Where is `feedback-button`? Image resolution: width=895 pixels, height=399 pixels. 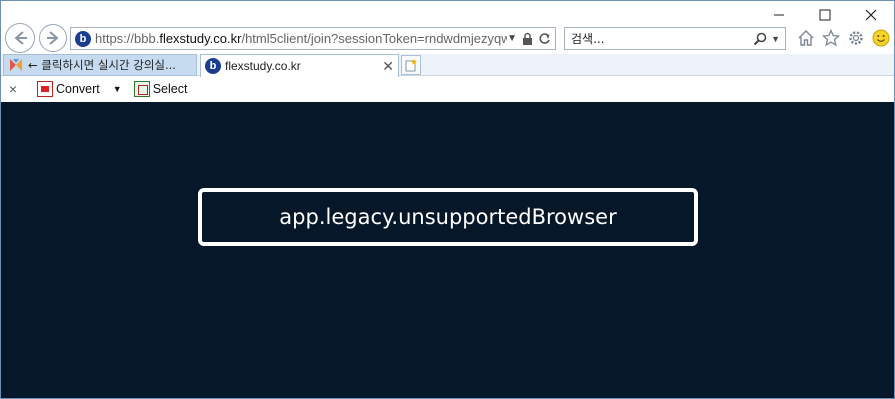 feedback-button is located at coordinates (880, 37).